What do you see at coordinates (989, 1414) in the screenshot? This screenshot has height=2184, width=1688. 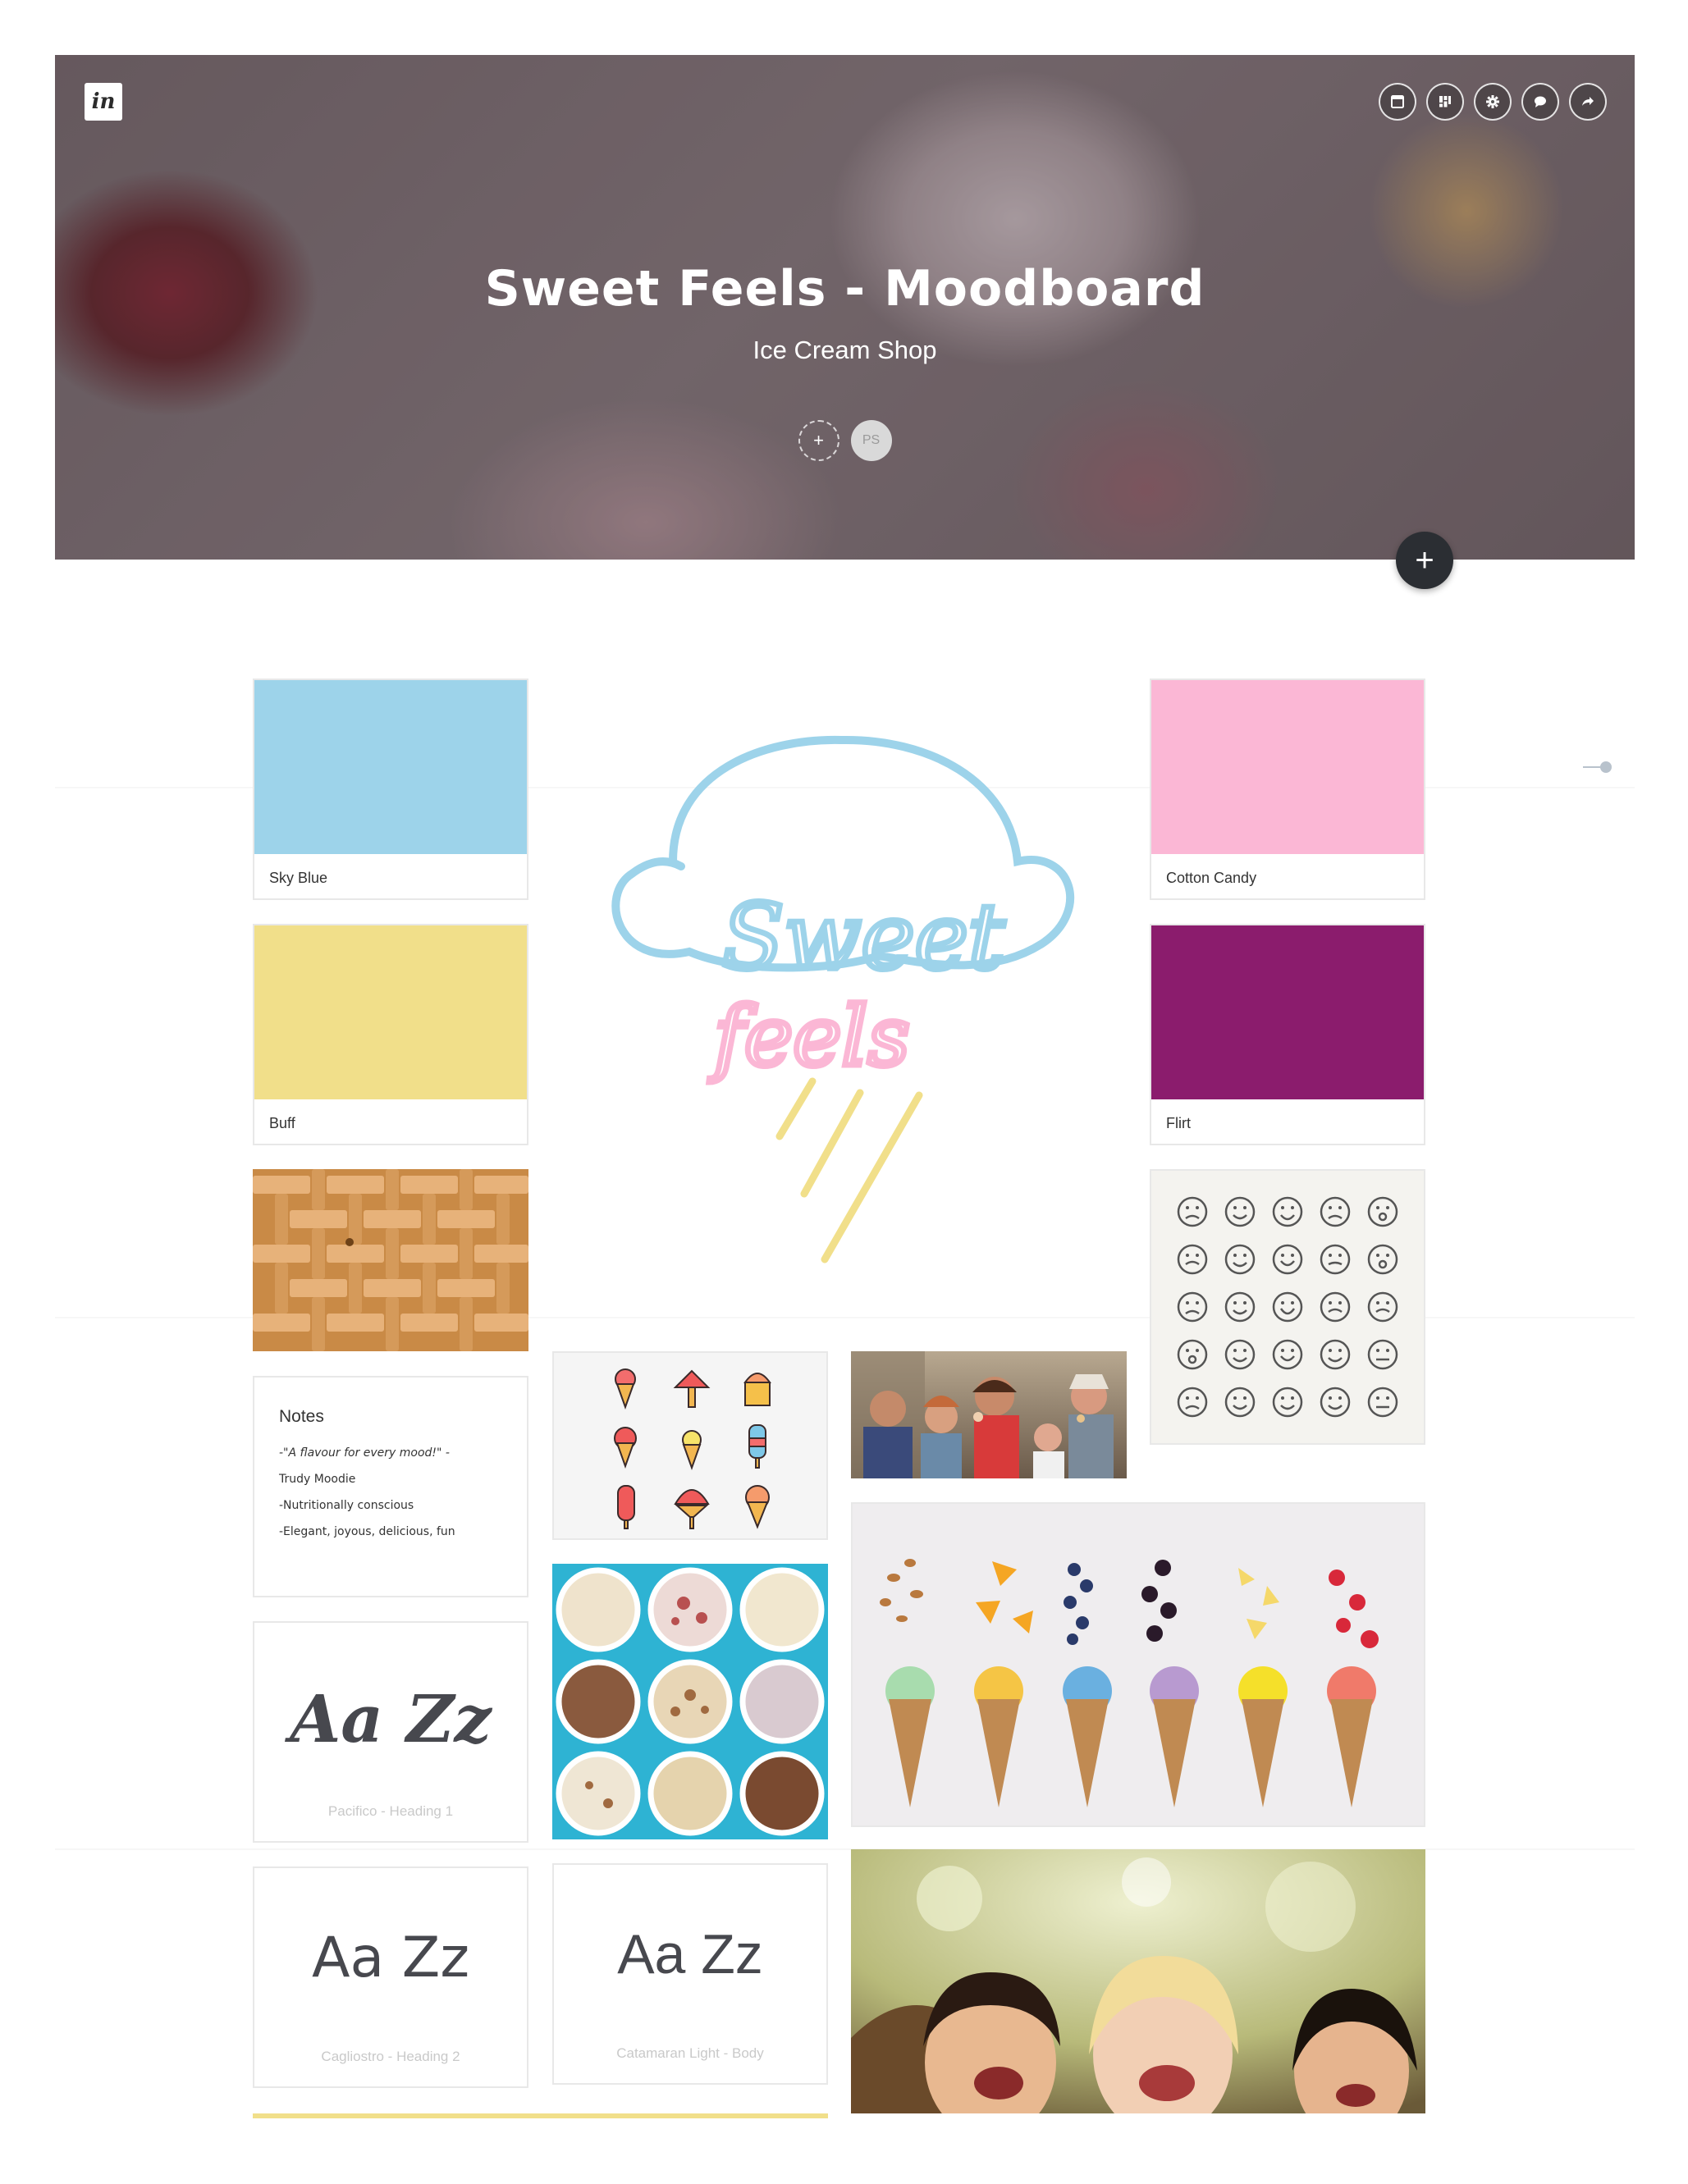 I see `family-eating-ice-cream-image` at bounding box center [989, 1414].